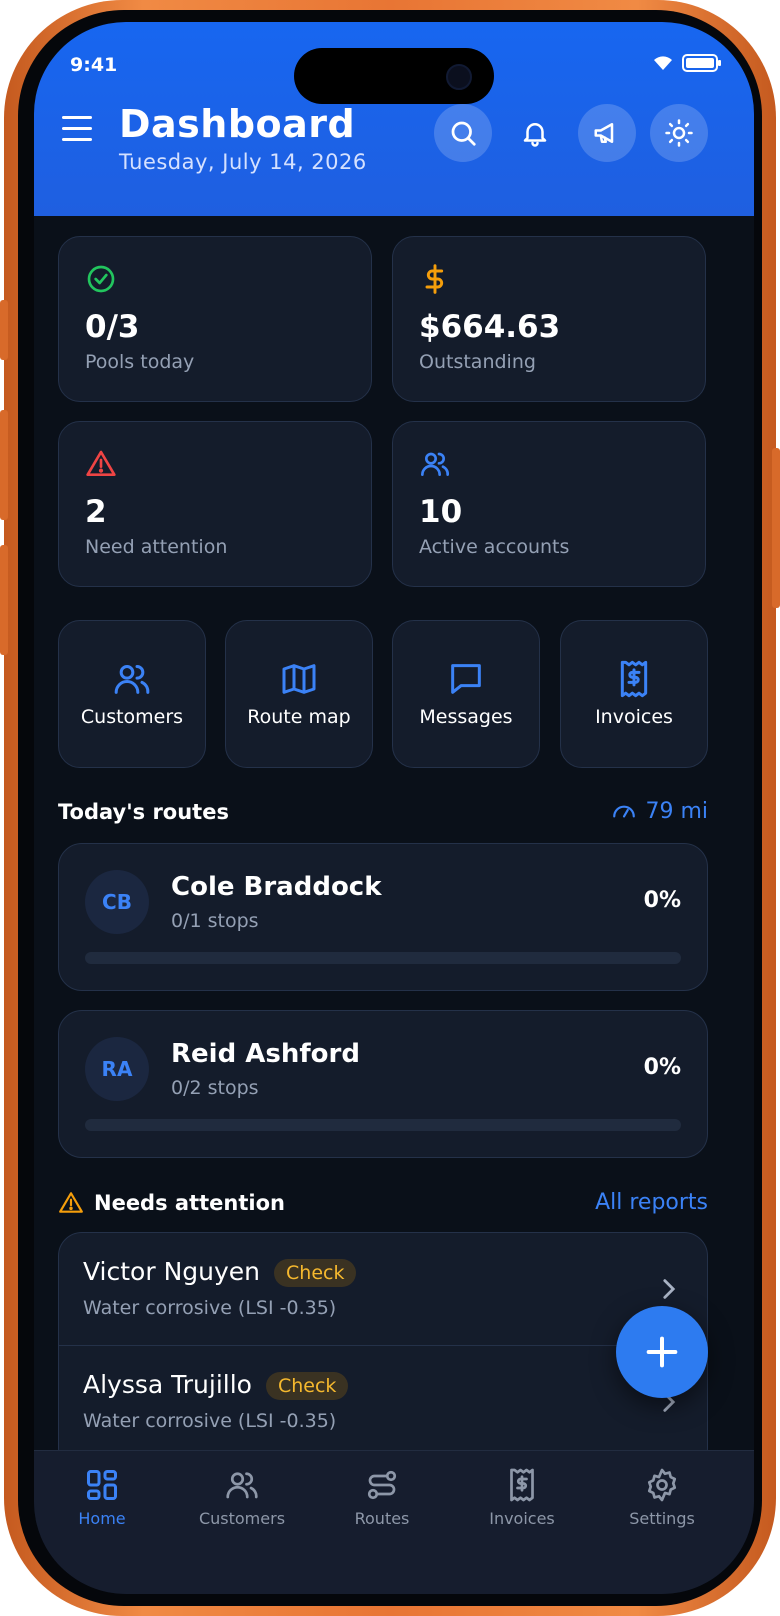 The height and width of the screenshot is (1616, 780). I want to click on stat-value: 10, so click(441, 512).